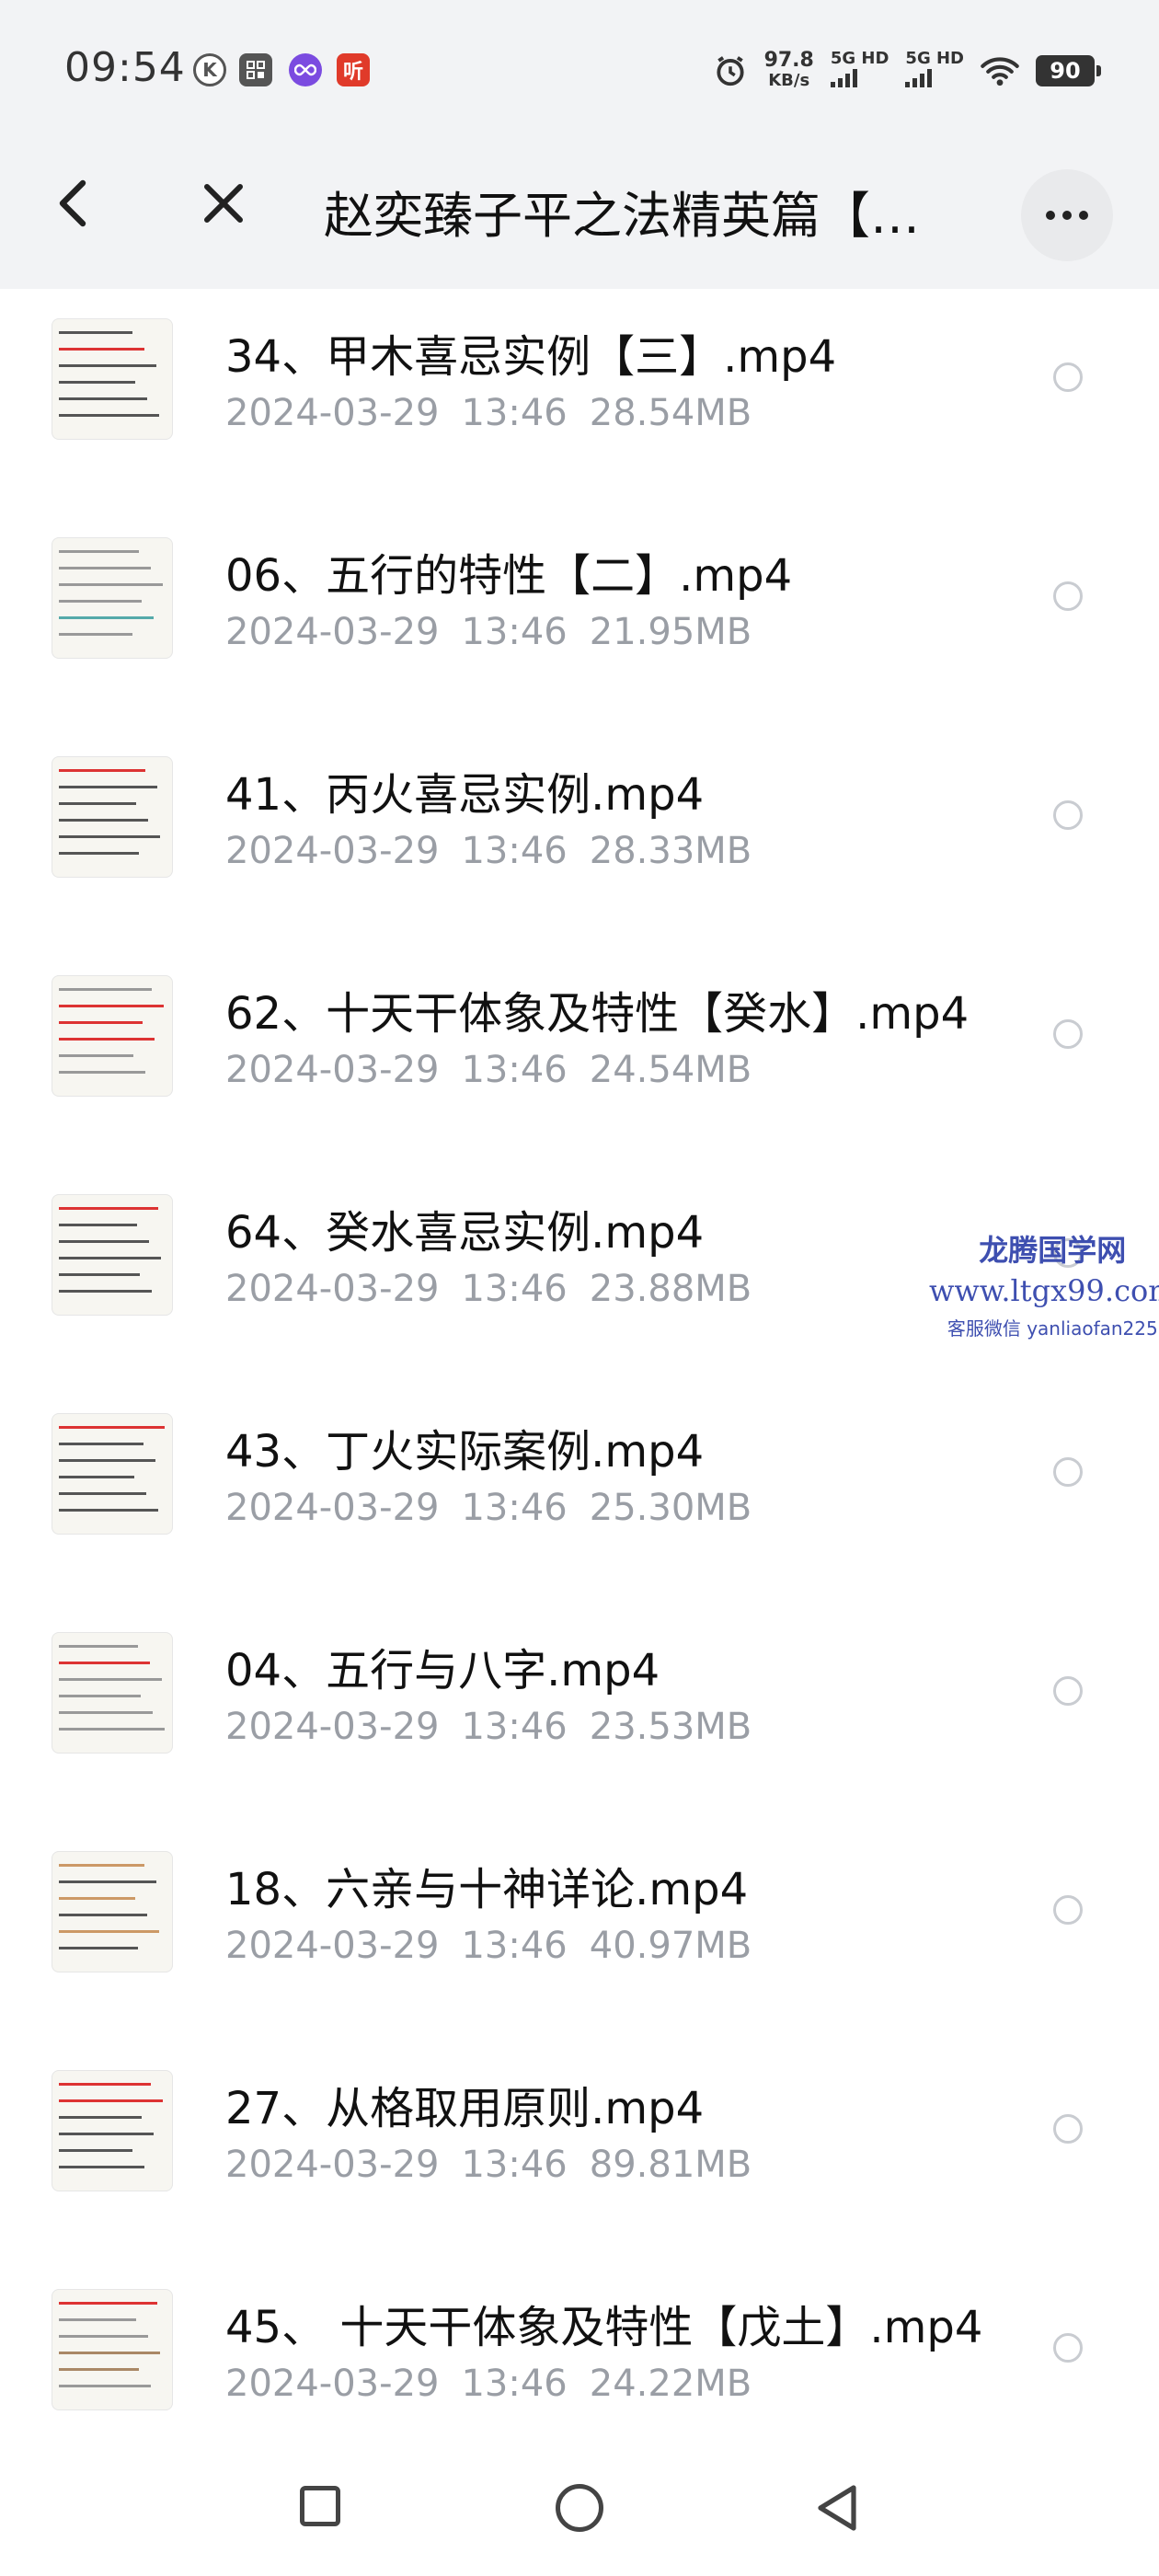 Image resolution: width=1159 pixels, height=2576 pixels. Describe the element at coordinates (934, 71) in the screenshot. I see `signal-2: 5G HD` at that location.